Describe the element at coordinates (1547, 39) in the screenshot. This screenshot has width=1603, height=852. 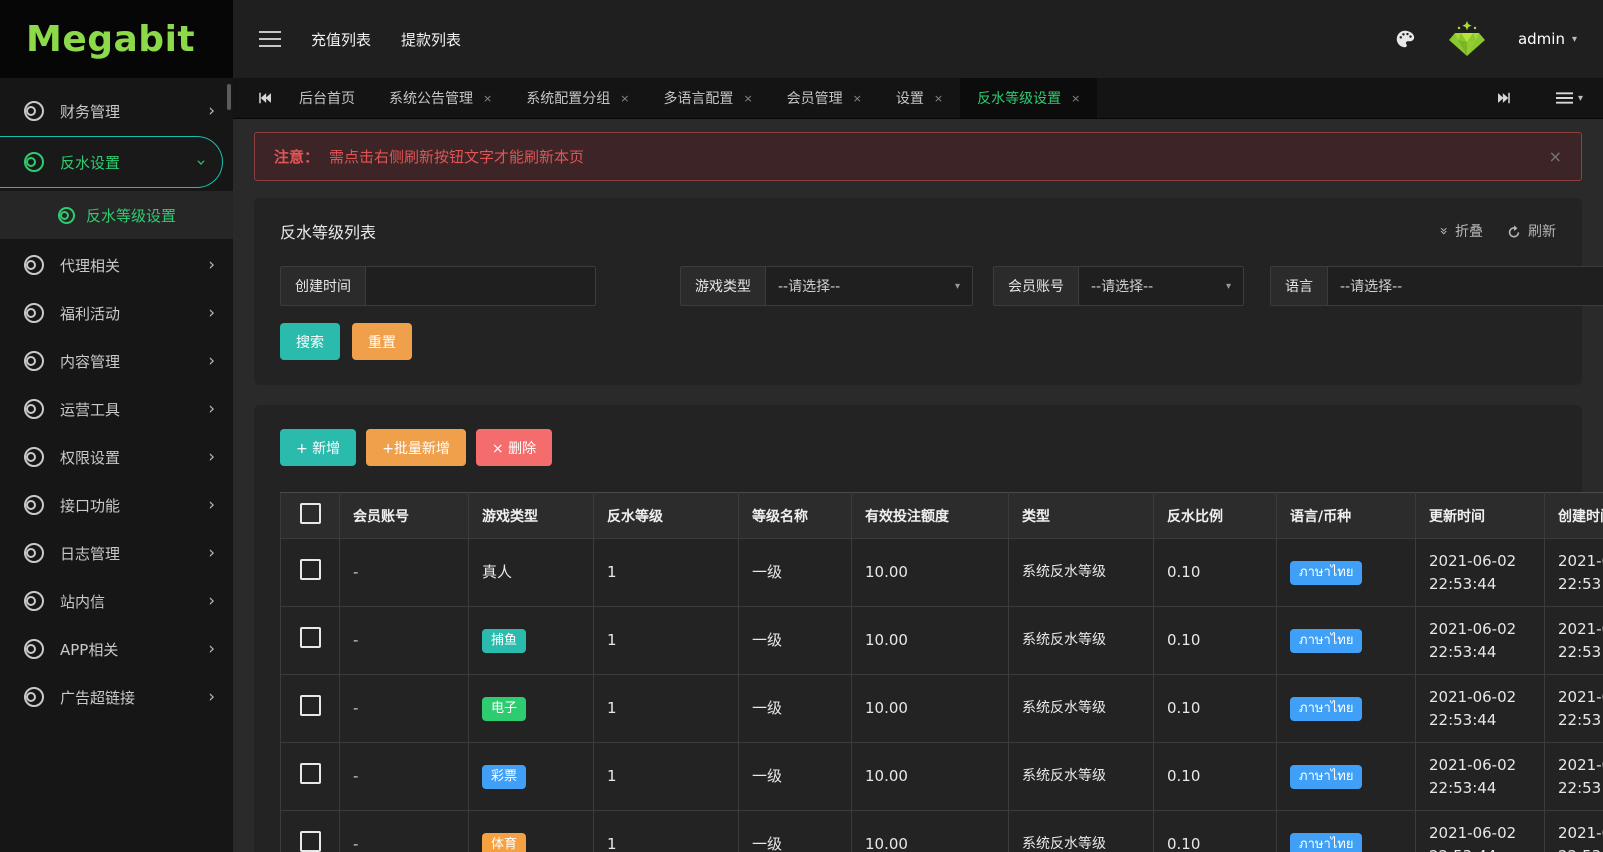
I see `user-menu: admin` at that location.